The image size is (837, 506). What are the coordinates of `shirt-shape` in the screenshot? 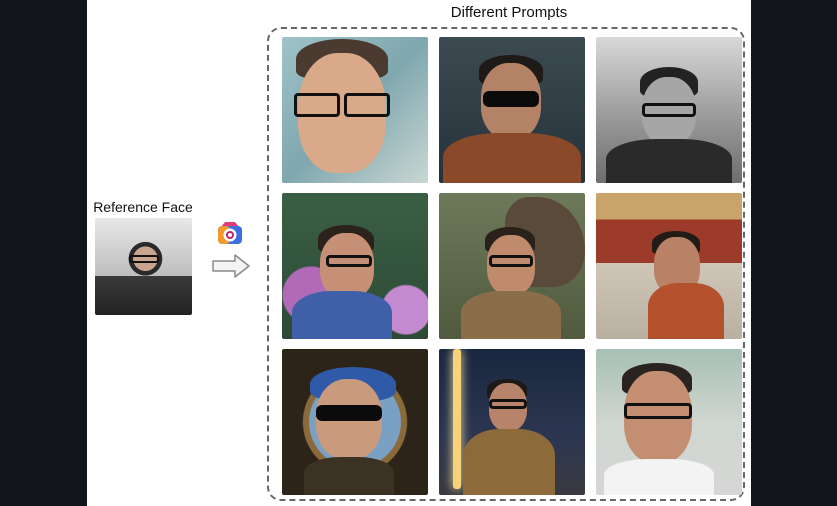 It's located at (342, 315).